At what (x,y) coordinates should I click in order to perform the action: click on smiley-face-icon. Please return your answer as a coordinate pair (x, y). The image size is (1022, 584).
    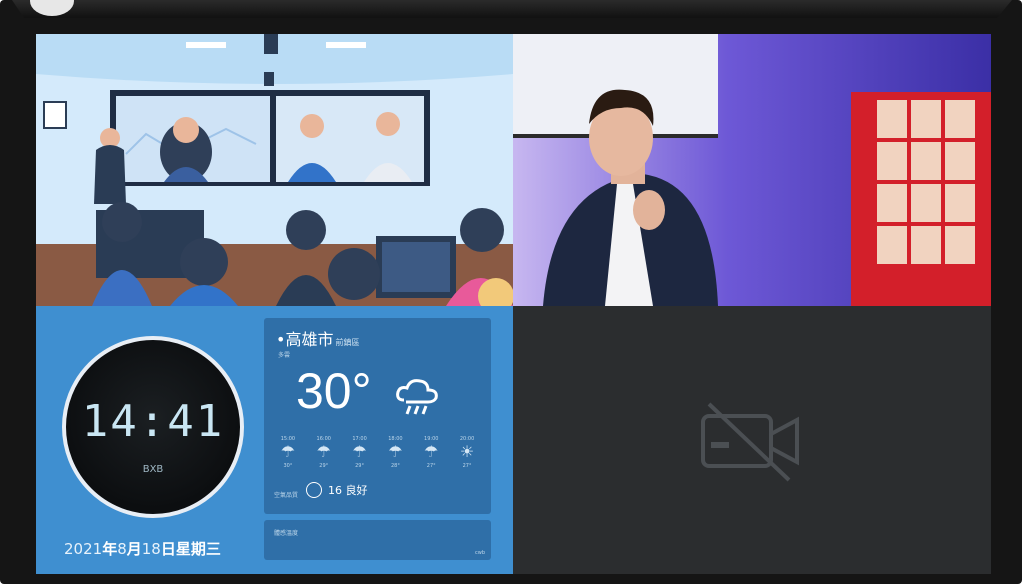
    Looking at the image, I should click on (314, 490).